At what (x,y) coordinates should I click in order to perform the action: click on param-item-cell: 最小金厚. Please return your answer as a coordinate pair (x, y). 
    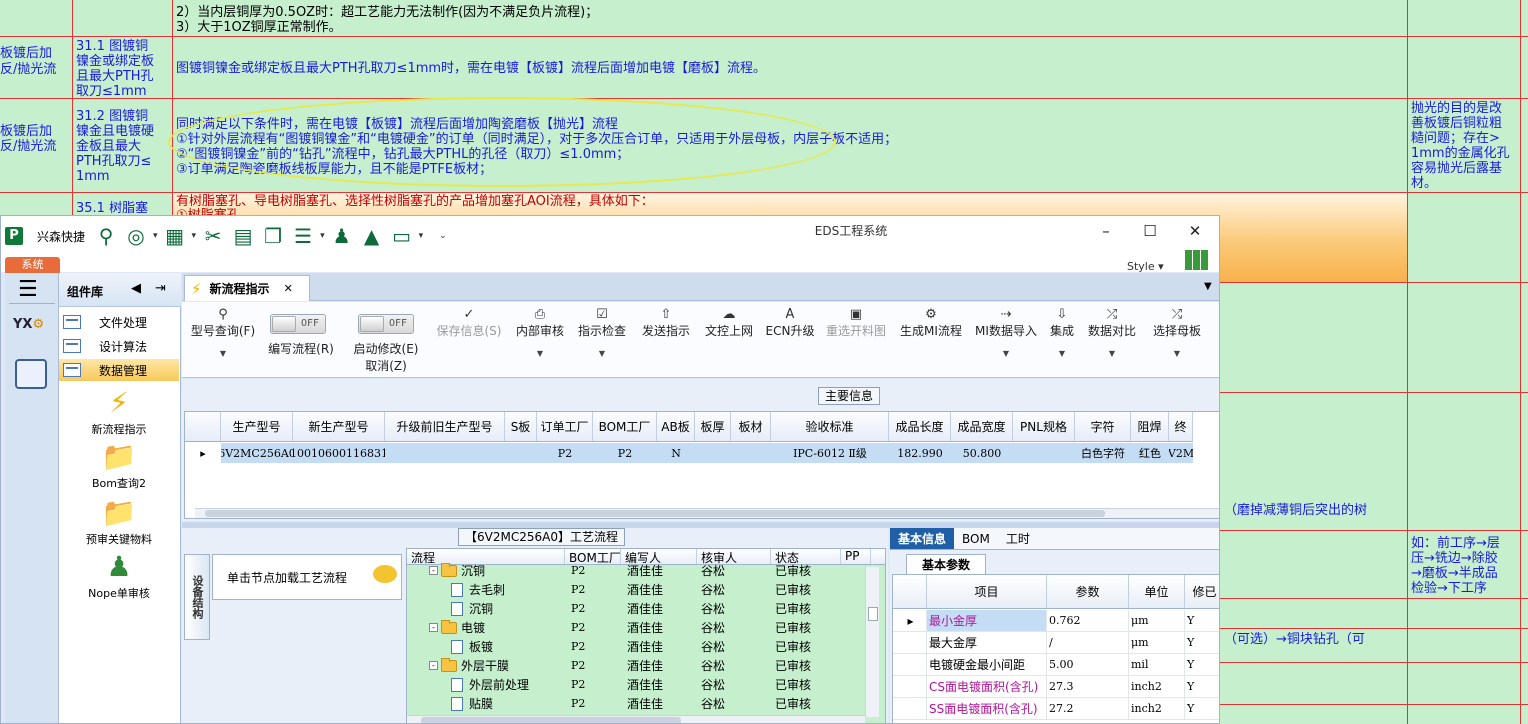
    Looking at the image, I should click on (987, 620).